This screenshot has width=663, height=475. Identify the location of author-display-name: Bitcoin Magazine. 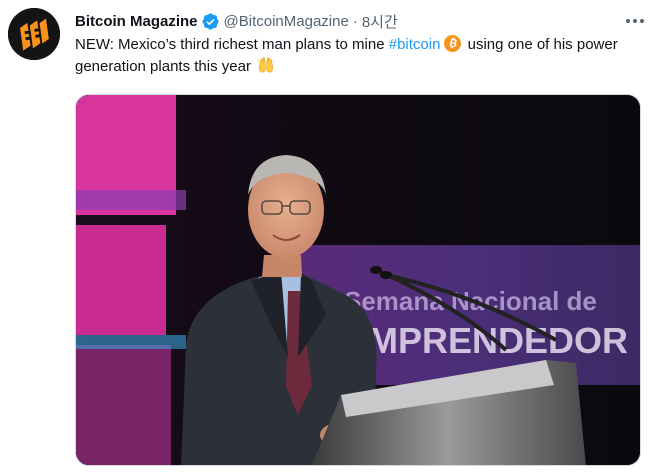
(136, 21).